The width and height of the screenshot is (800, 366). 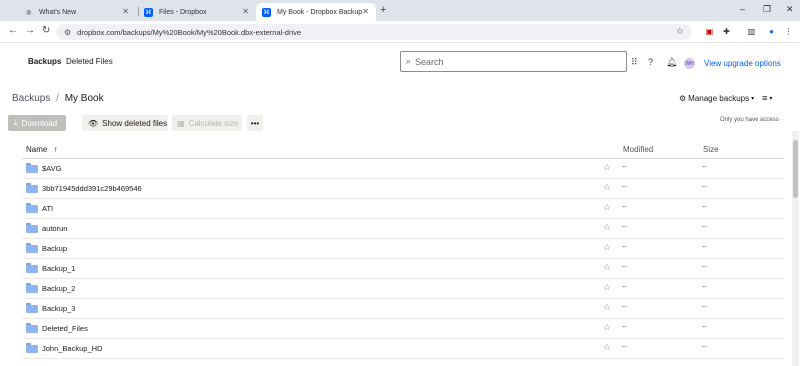 What do you see at coordinates (148, 12) in the screenshot?
I see `dropbox-icon: ⌘` at bounding box center [148, 12].